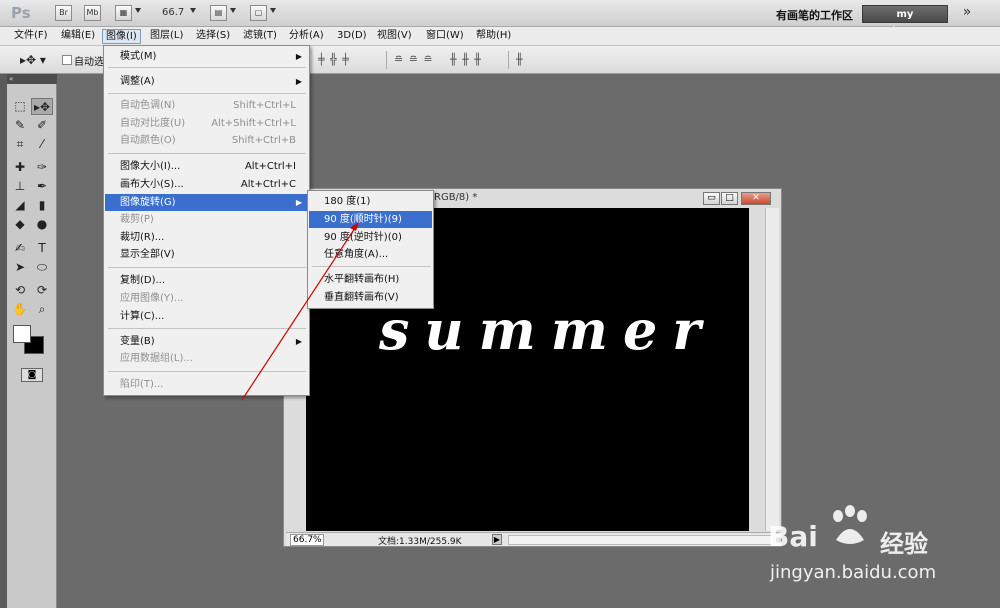 The height and width of the screenshot is (608, 1000). What do you see at coordinates (370, 279) in the screenshot?
I see `flip-horizontal-item: 水平翻转画布(H)` at bounding box center [370, 279].